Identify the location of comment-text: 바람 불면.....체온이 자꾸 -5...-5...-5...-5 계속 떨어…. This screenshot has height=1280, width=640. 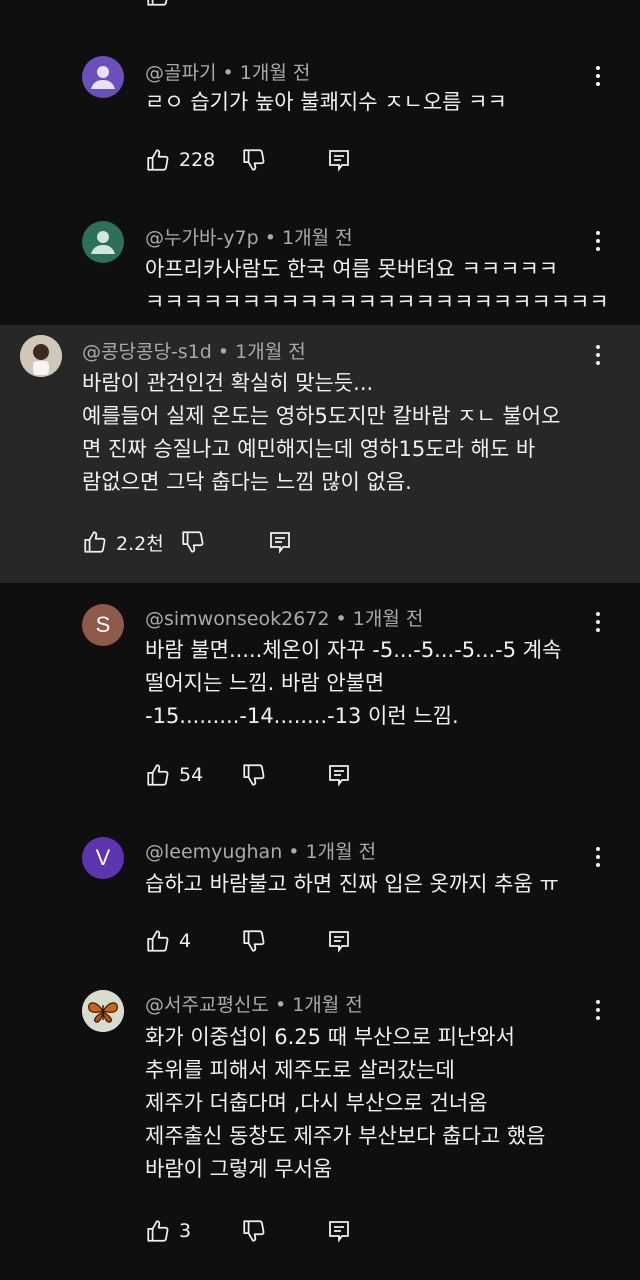
(353, 683).